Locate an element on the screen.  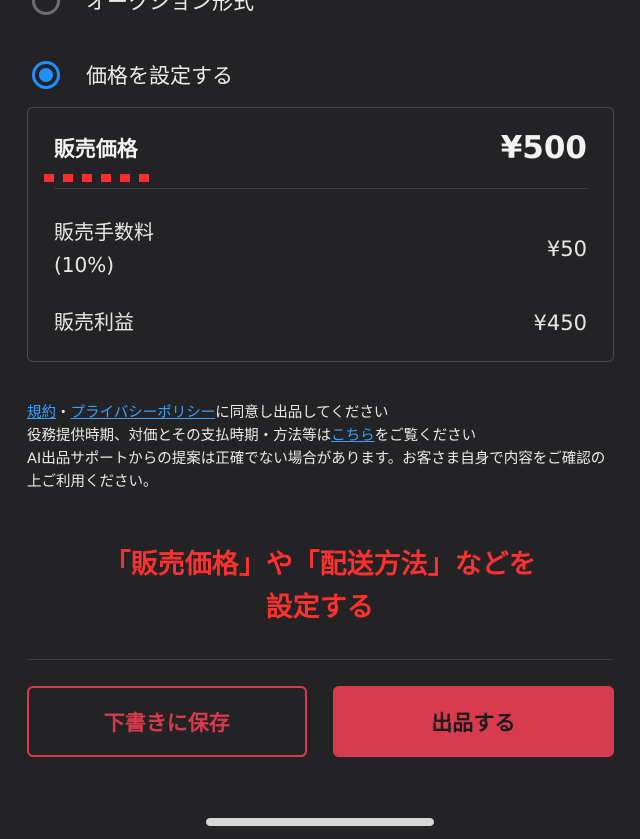
fee-label: 販売手数料 (10%) is located at coordinates (104, 249).